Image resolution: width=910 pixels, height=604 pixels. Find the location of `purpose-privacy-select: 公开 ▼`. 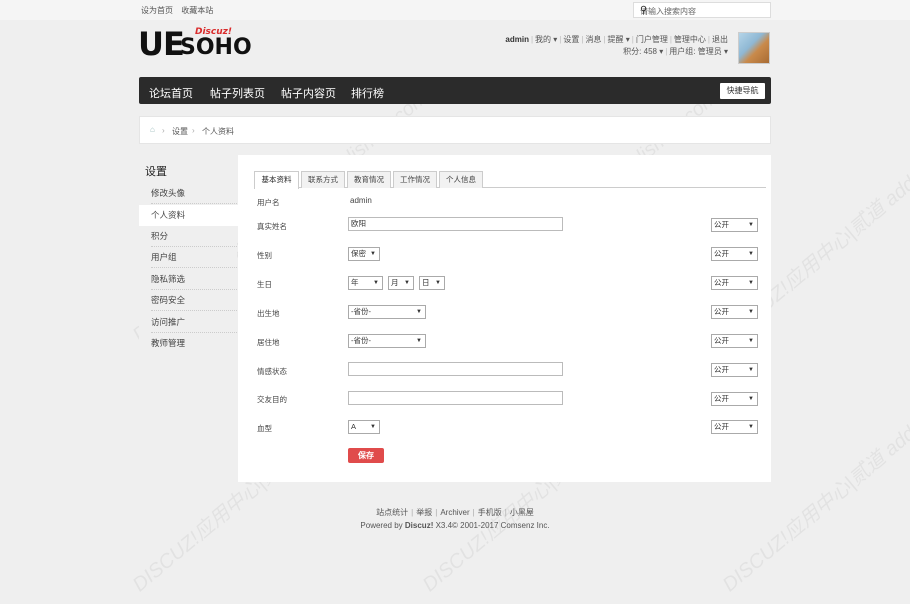

purpose-privacy-select: 公开 ▼ is located at coordinates (734, 399).